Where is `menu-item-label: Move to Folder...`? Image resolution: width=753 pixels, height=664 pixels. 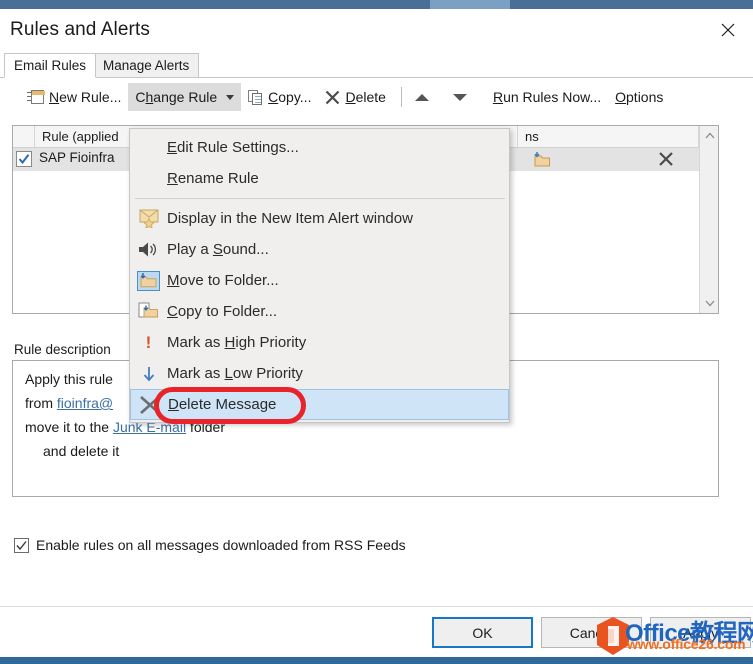 menu-item-label: Move to Folder... is located at coordinates (223, 280).